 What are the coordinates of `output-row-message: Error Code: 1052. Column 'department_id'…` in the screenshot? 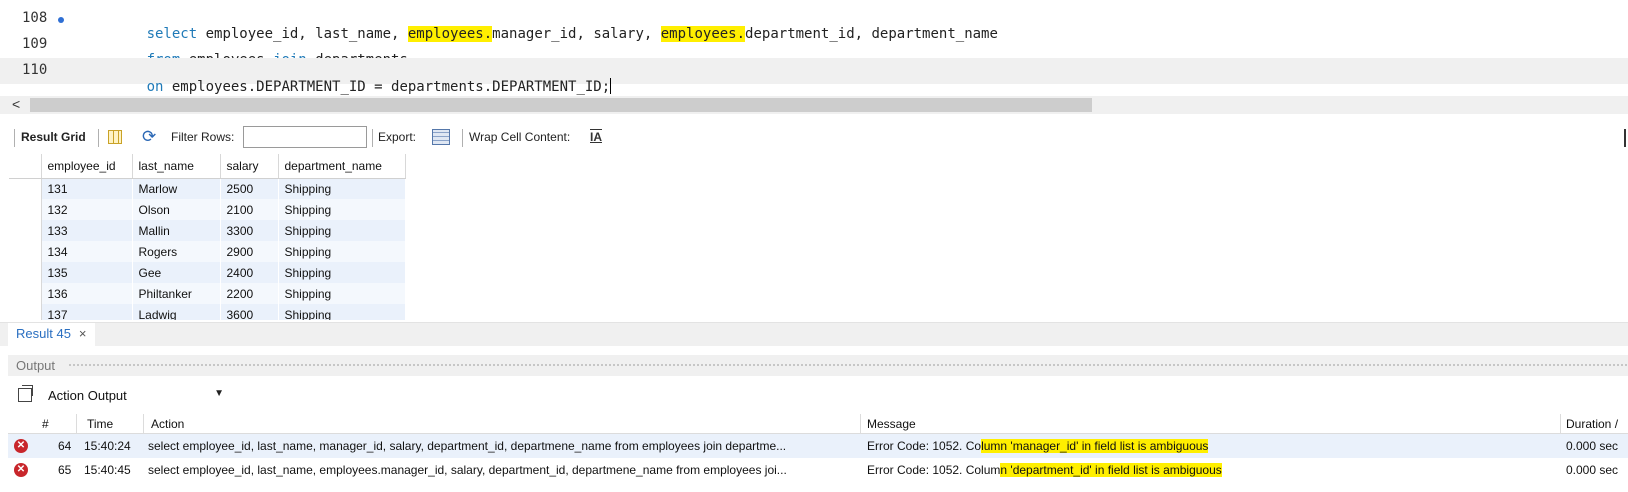 It's located at (1044, 470).